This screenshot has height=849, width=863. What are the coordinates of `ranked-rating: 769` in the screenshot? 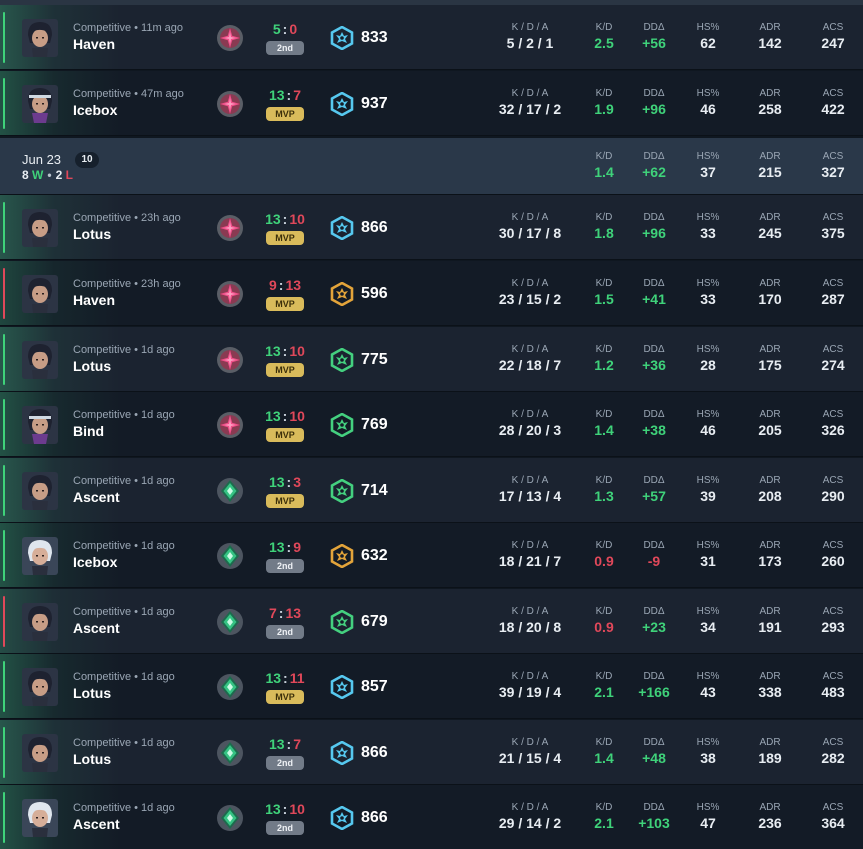 It's located at (374, 424).